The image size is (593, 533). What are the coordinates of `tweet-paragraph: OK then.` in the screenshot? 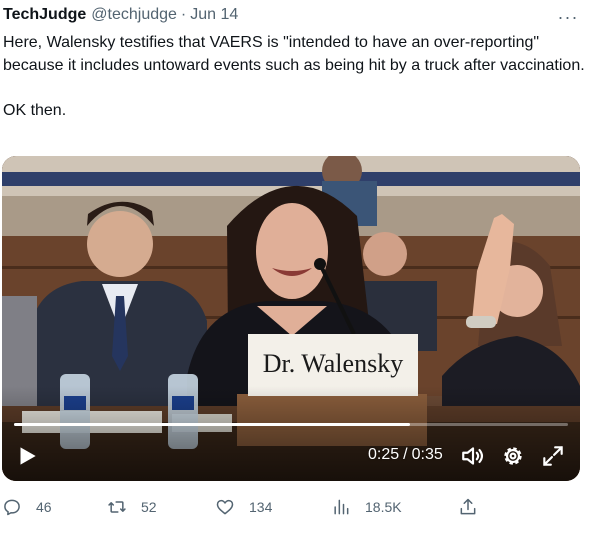 It's located at (35, 110).